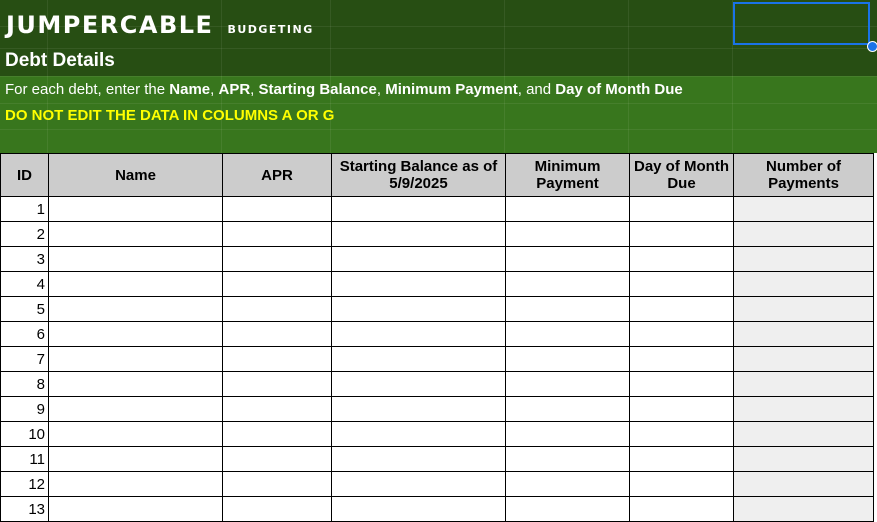  Describe the element at coordinates (801, 23) in the screenshot. I see `selected-cell` at that location.